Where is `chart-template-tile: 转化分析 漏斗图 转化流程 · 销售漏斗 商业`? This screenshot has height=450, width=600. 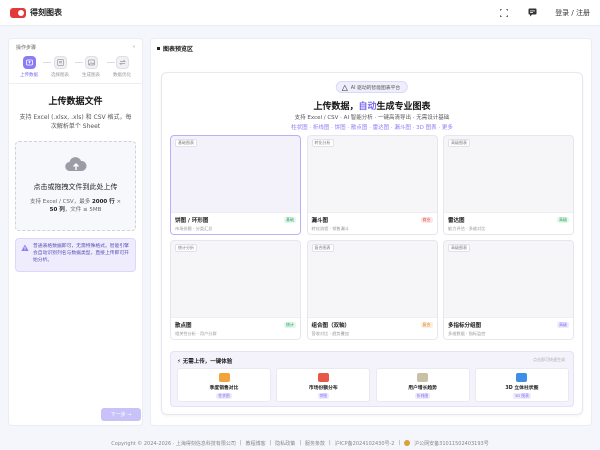 chart-template-tile: 转化分析 漏斗图 转化流程 · 销售漏斗 商业 is located at coordinates (372, 185).